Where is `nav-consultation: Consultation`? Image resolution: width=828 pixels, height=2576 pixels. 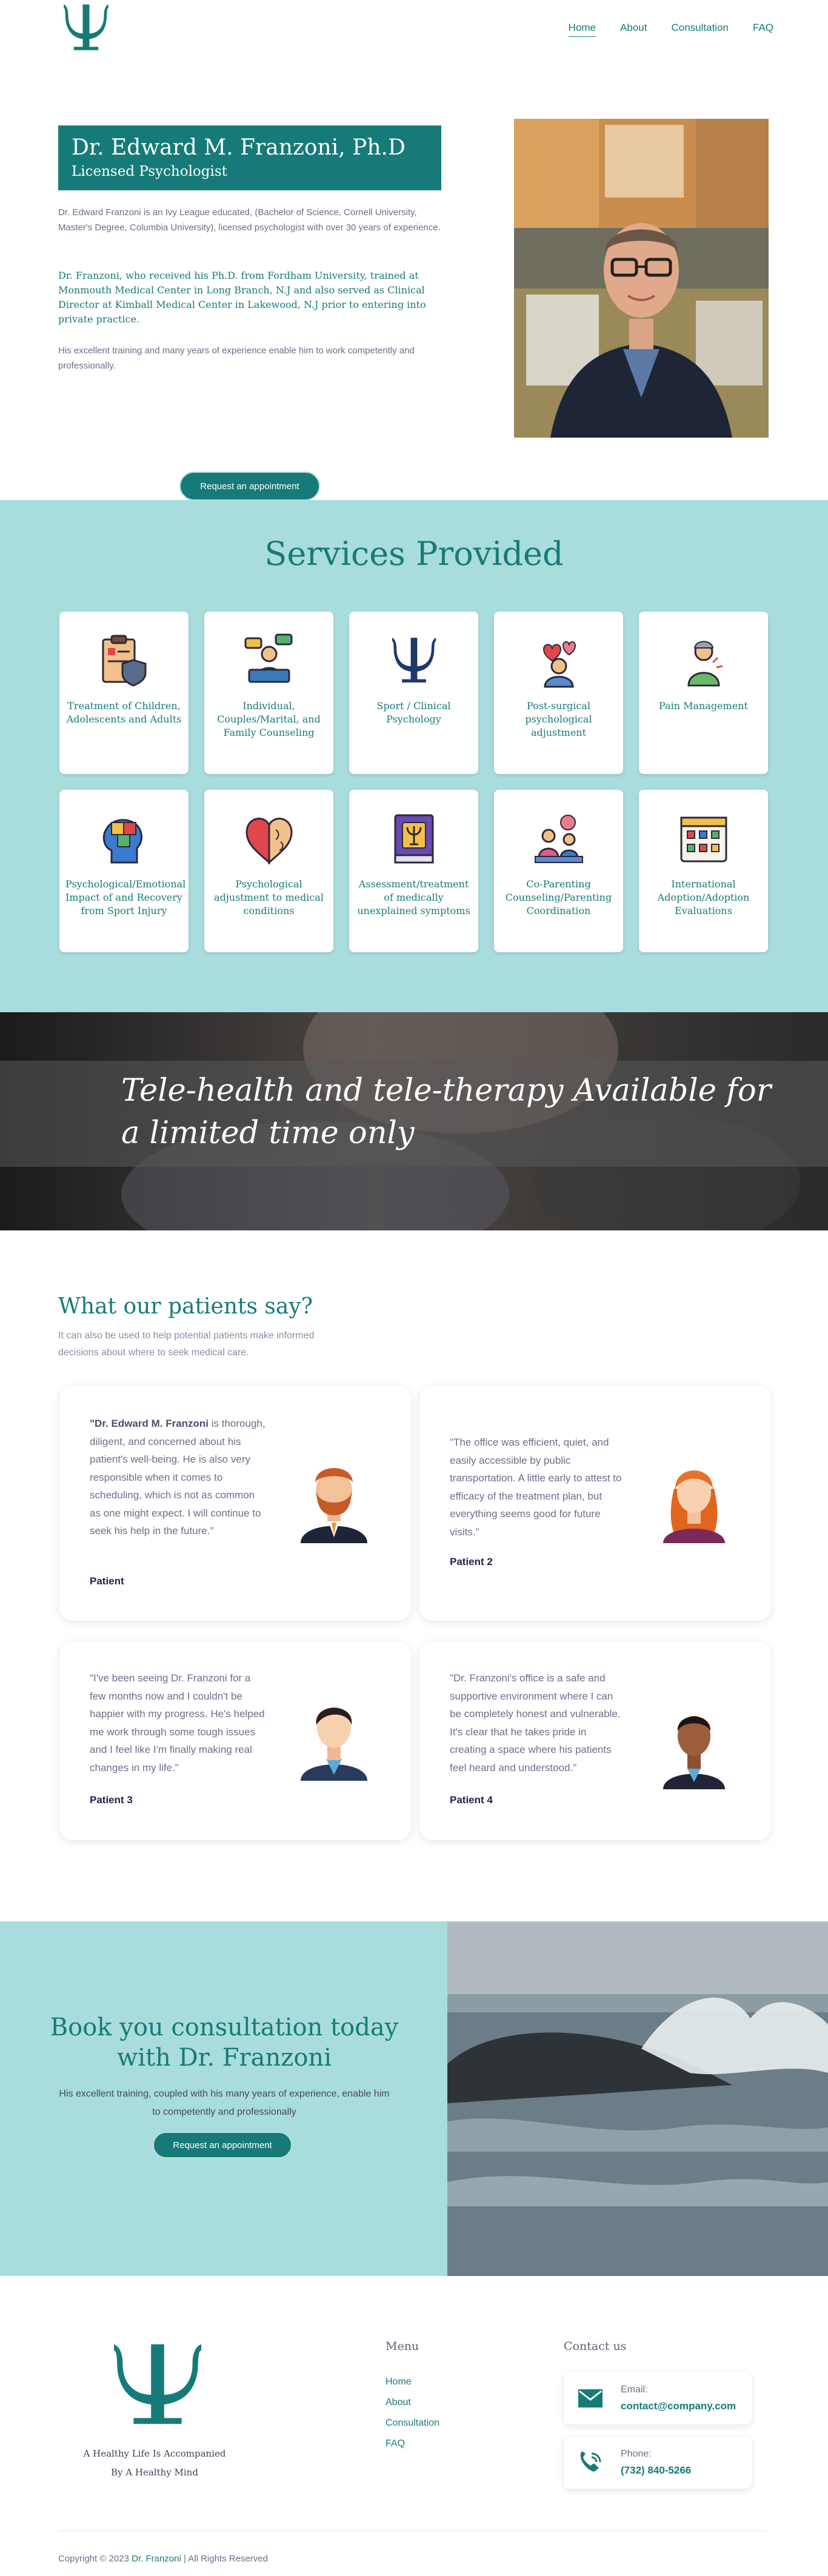
nav-consultation: Consultation is located at coordinates (700, 29).